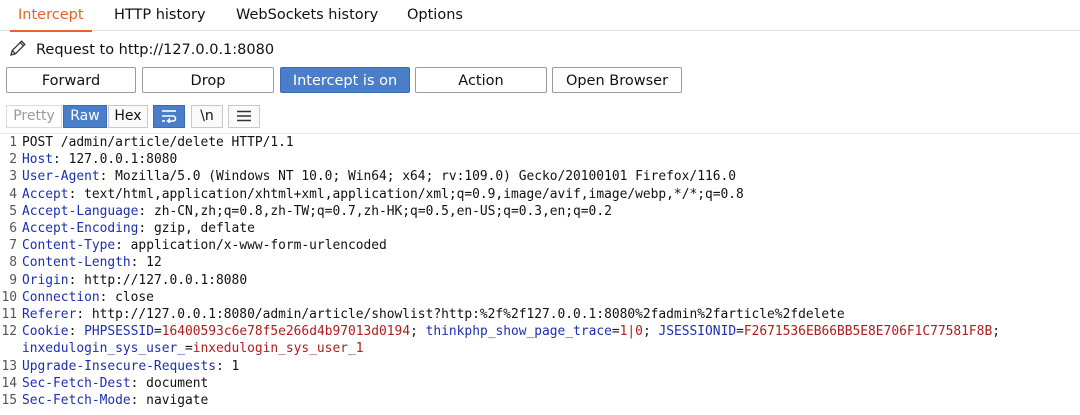 This screenshot has height=415, width=1080. I want to click on tab-http-history: HTTP history, so click(160, 15).